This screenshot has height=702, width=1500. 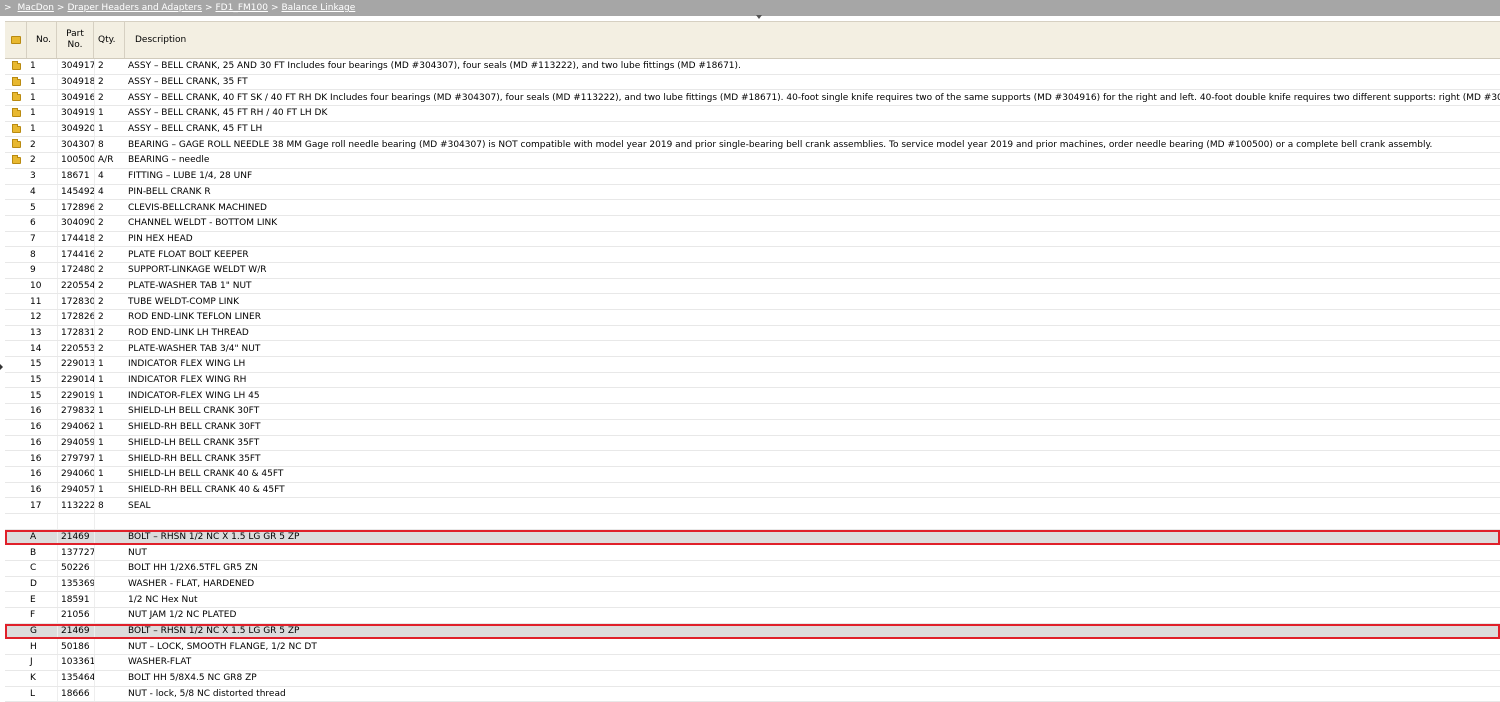 What do you see at coordinates (75, 552) in the screenshot?
I see `cell-part-no: 137727` at bounding box center [75, 552].